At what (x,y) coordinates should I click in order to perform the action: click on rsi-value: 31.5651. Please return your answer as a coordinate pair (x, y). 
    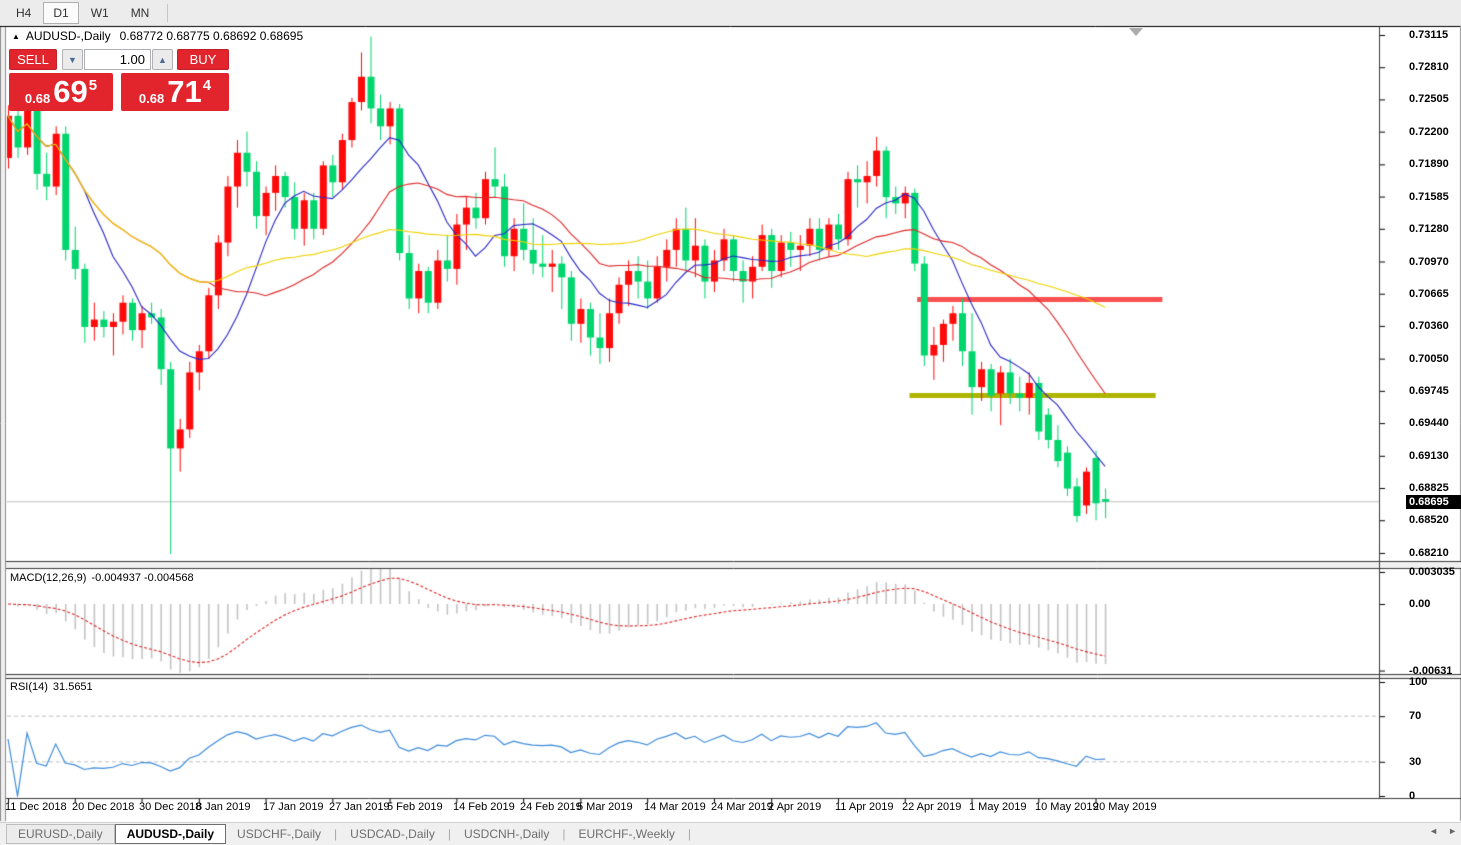
    Looking at the image, I should click on (72, 687).